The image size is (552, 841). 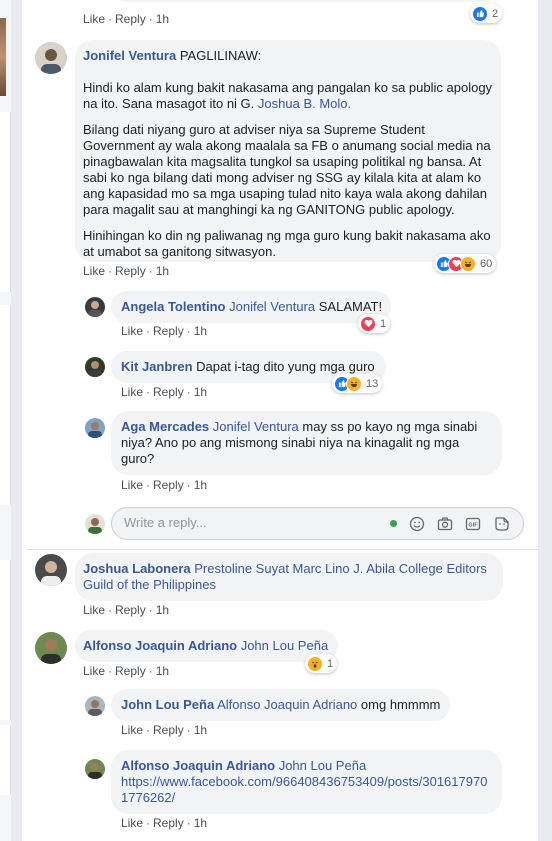 What do you see at coordinates (545, 420) in the screenshot?
I see `right-gutter` at bounding box center [545, 420].